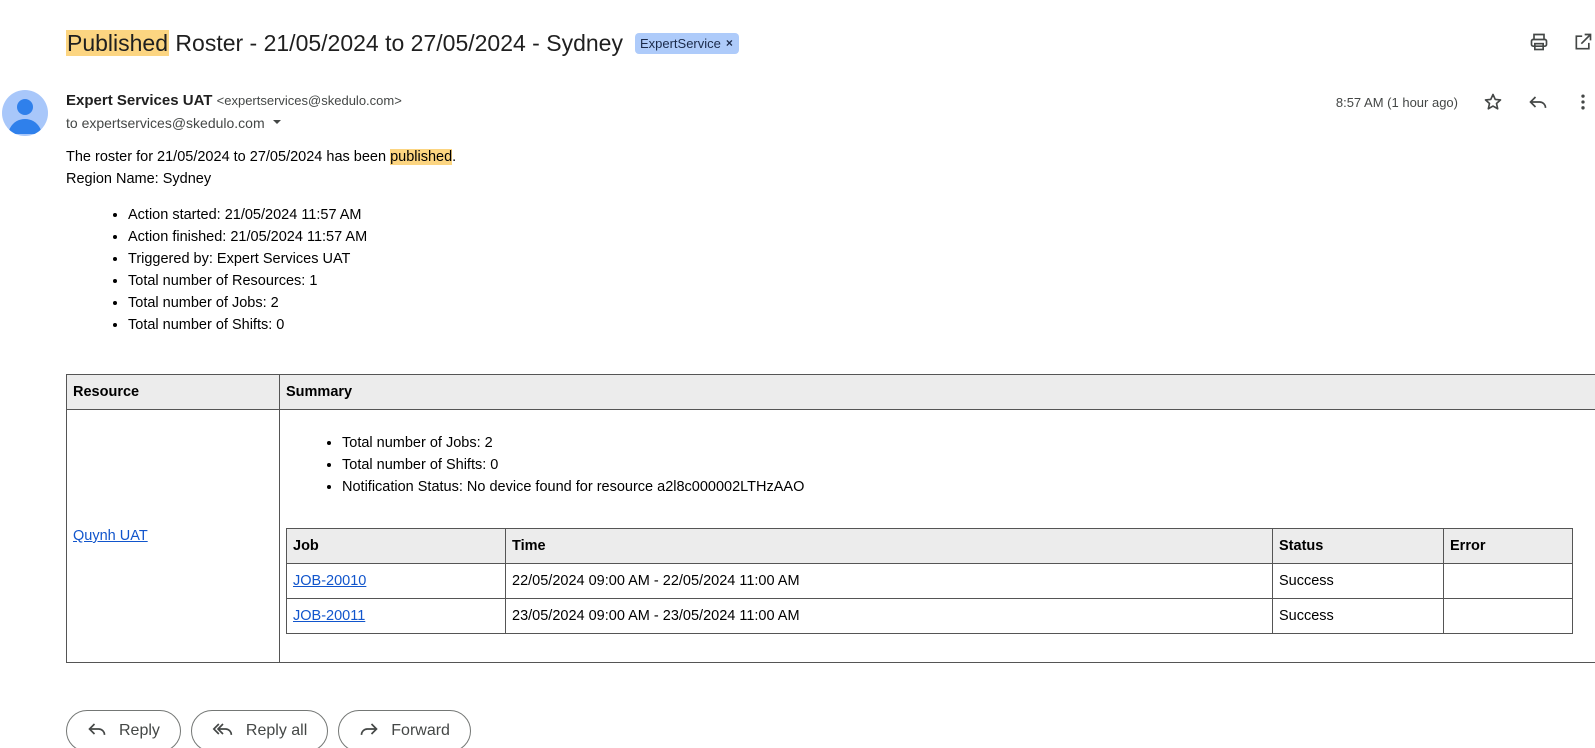  Describe the element at coordinates (396, 616) in the screenshot. I see `job-cell: JOB-20011` at that location.